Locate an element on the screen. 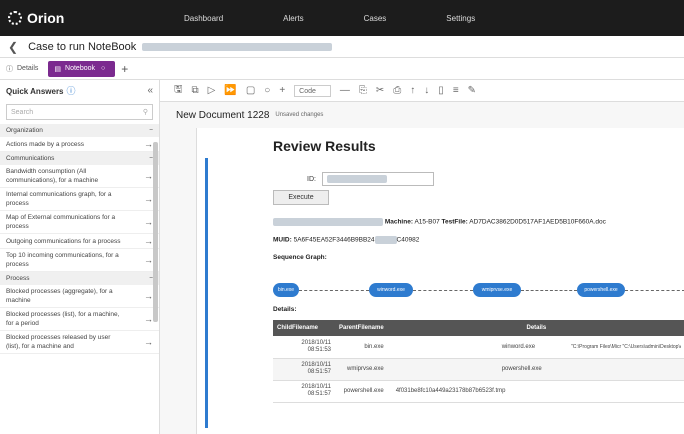 The image size is (684, 434). delete-icon: ▯ is located at coordinates (441, 90).